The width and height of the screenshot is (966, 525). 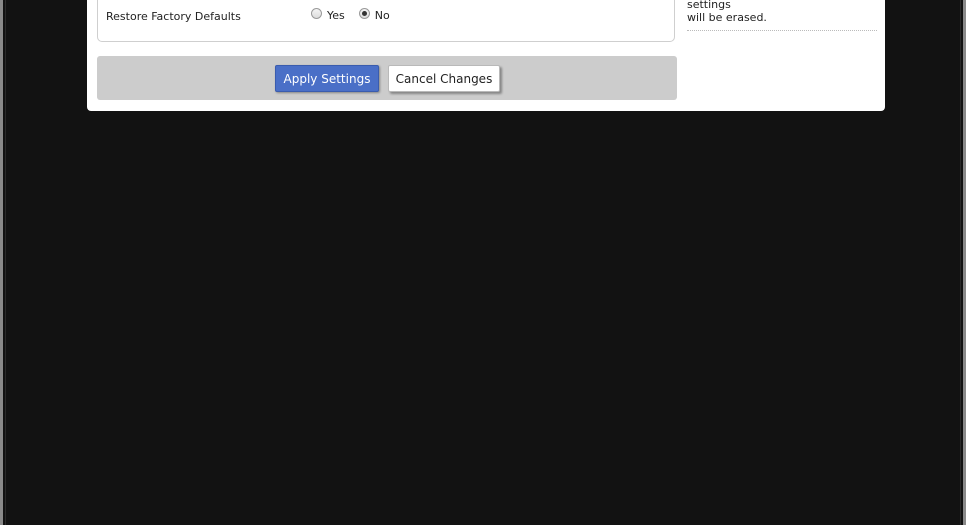 What do you see at coordinates (444, 78) in the screenshot?
I see `cancel-changes-button: Cancel Changes` at bounding box center [444, 78].